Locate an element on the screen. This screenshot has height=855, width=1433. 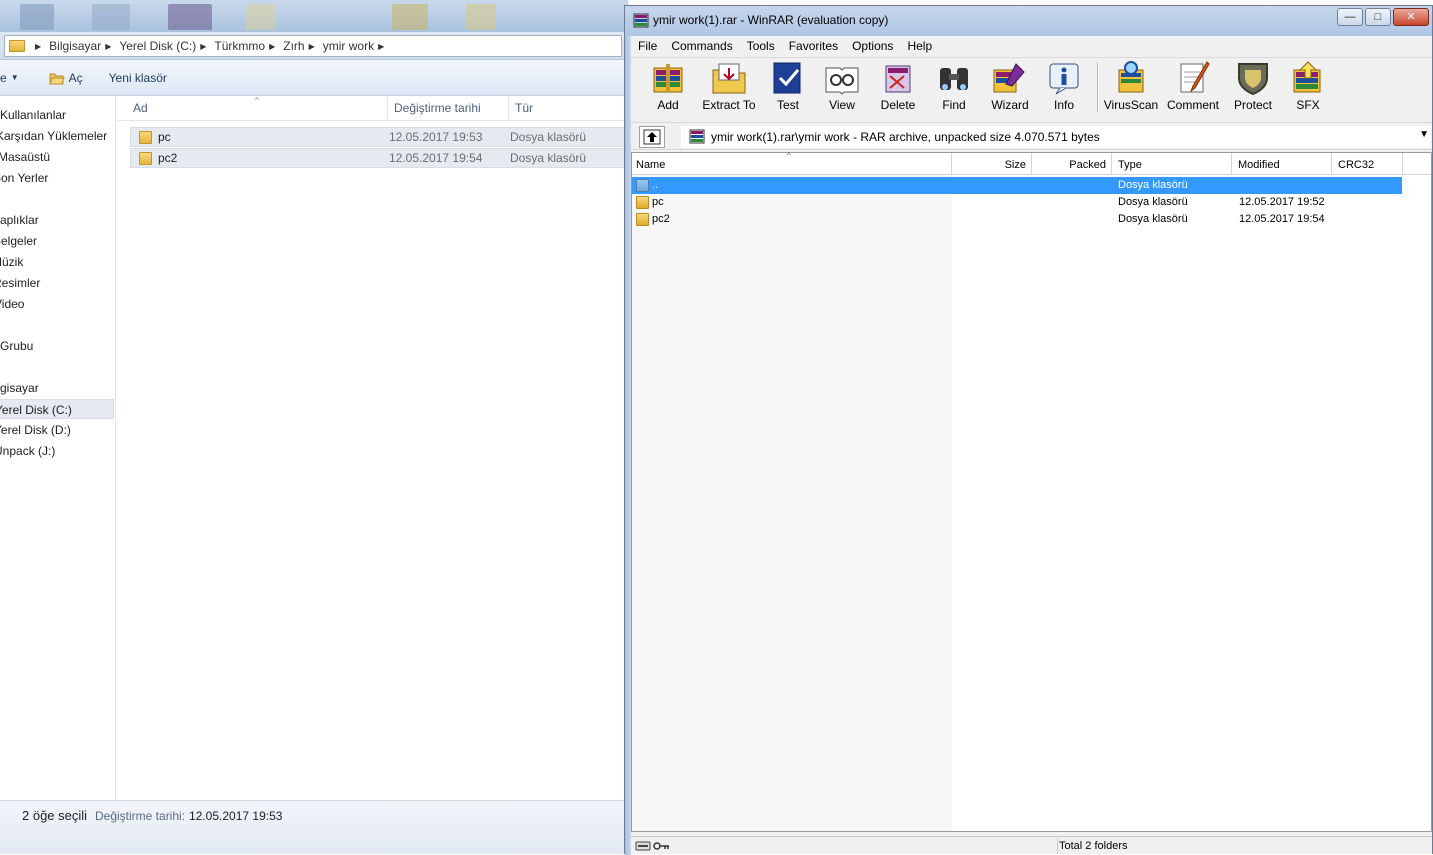
delete-icon is located at coordinates (898, 79).